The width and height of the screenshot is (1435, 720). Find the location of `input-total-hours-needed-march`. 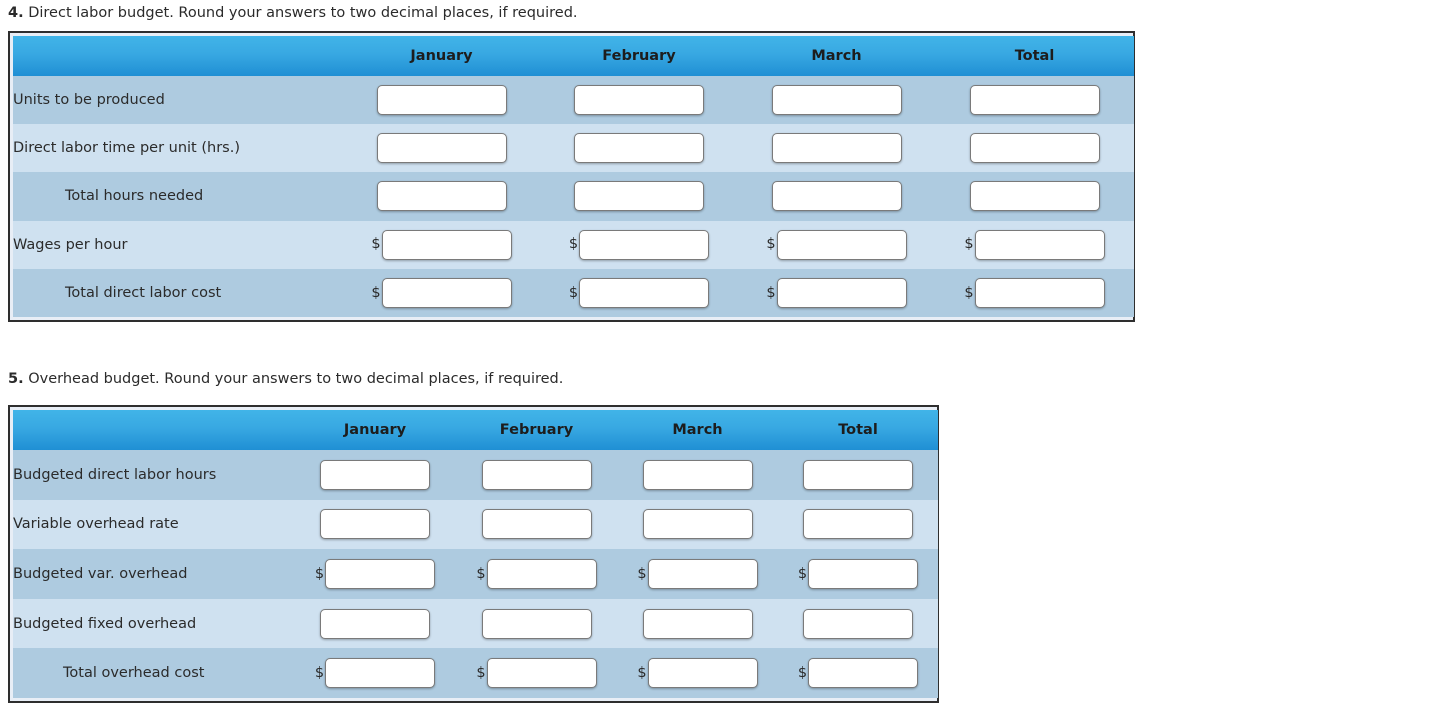

input-total-hours-needed-march is located at coordinates (836, 196).